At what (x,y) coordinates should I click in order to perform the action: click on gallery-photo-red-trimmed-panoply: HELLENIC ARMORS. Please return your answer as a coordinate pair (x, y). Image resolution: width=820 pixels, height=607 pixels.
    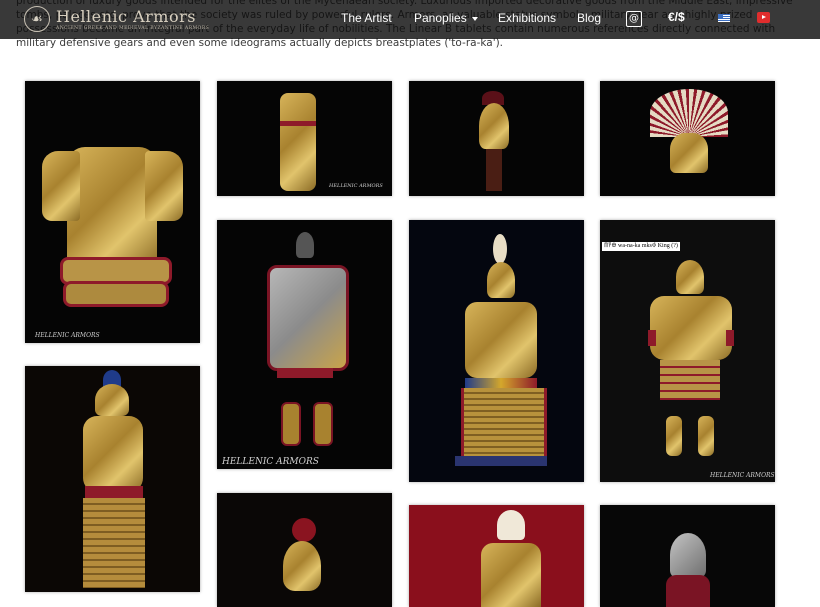
    Looking at the image, I should click on (304, 344).